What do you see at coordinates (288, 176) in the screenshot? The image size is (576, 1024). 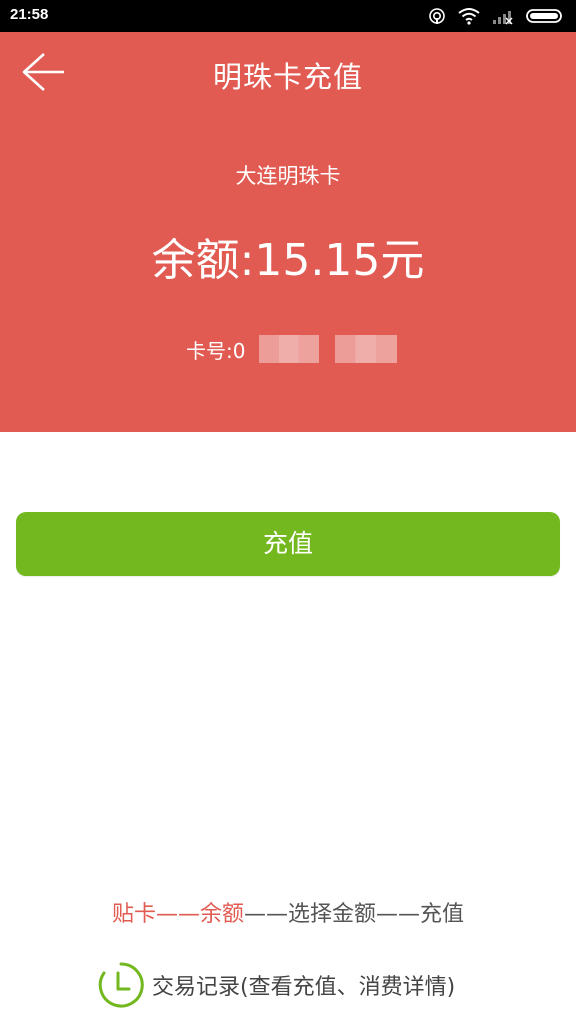 I see `card-name: 大连明珠卡` at bounding box center [288, 176].